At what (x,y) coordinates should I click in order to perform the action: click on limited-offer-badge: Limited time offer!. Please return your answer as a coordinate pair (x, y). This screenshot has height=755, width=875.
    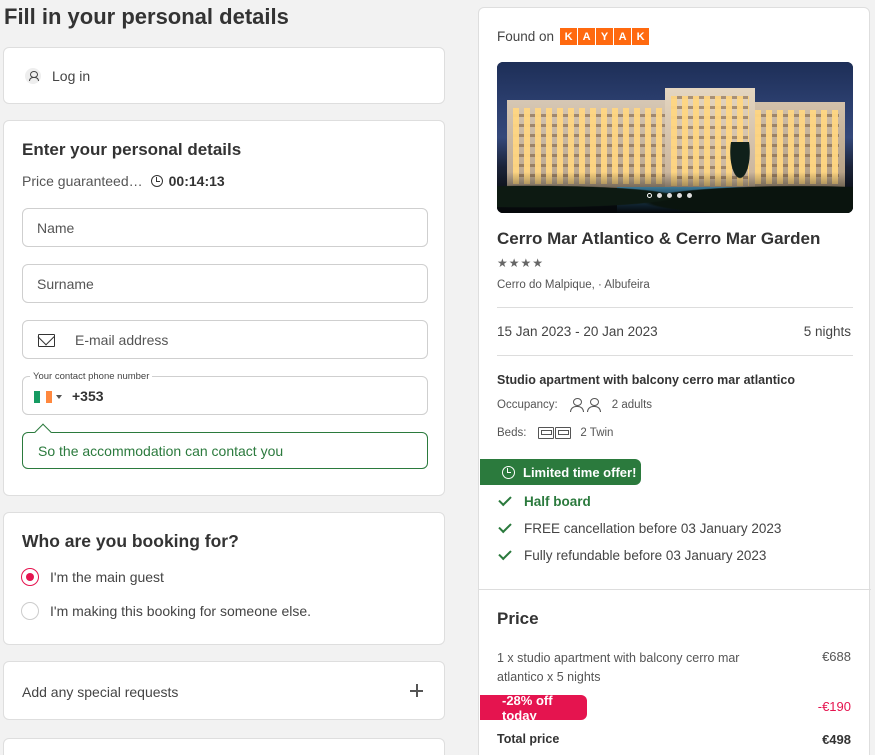
    Looking at the image, I should click on (560, 472).